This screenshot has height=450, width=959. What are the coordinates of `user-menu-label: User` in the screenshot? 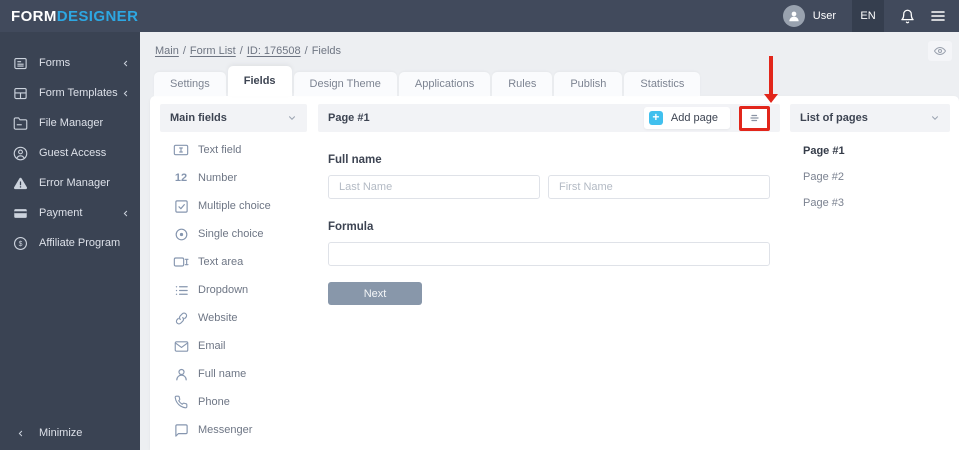 It's located at (824, 16).